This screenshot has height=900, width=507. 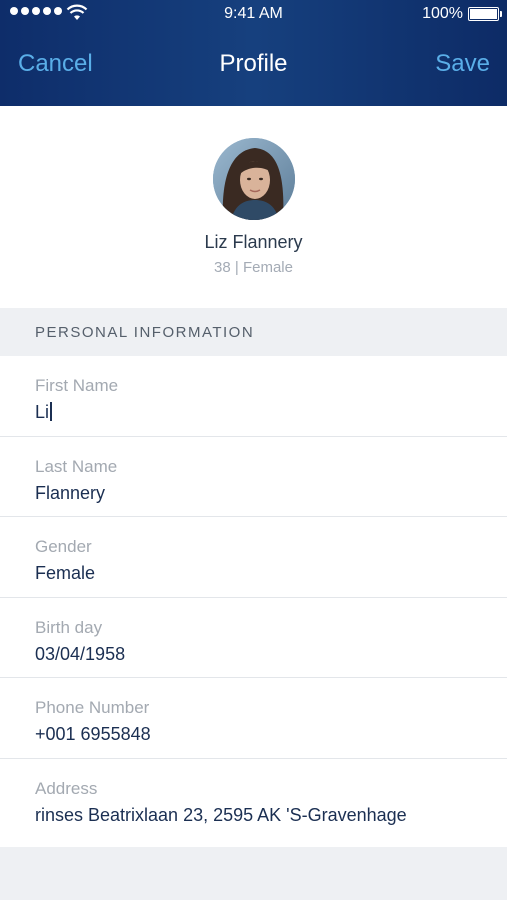 I want to click on first-name-input: Li, so click(x=43, y=412).